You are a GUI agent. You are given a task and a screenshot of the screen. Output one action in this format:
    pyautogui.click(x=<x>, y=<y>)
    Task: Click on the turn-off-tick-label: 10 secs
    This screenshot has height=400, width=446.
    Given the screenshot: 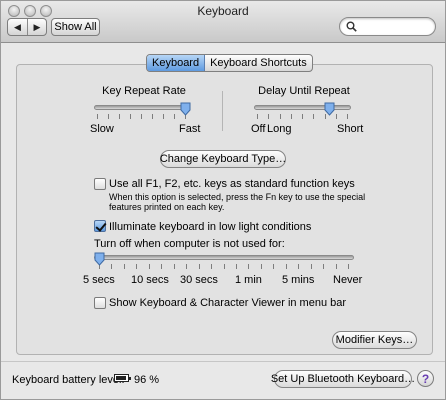 What is the action you would take?
    pyautogui.click(x=150, y=280)
    